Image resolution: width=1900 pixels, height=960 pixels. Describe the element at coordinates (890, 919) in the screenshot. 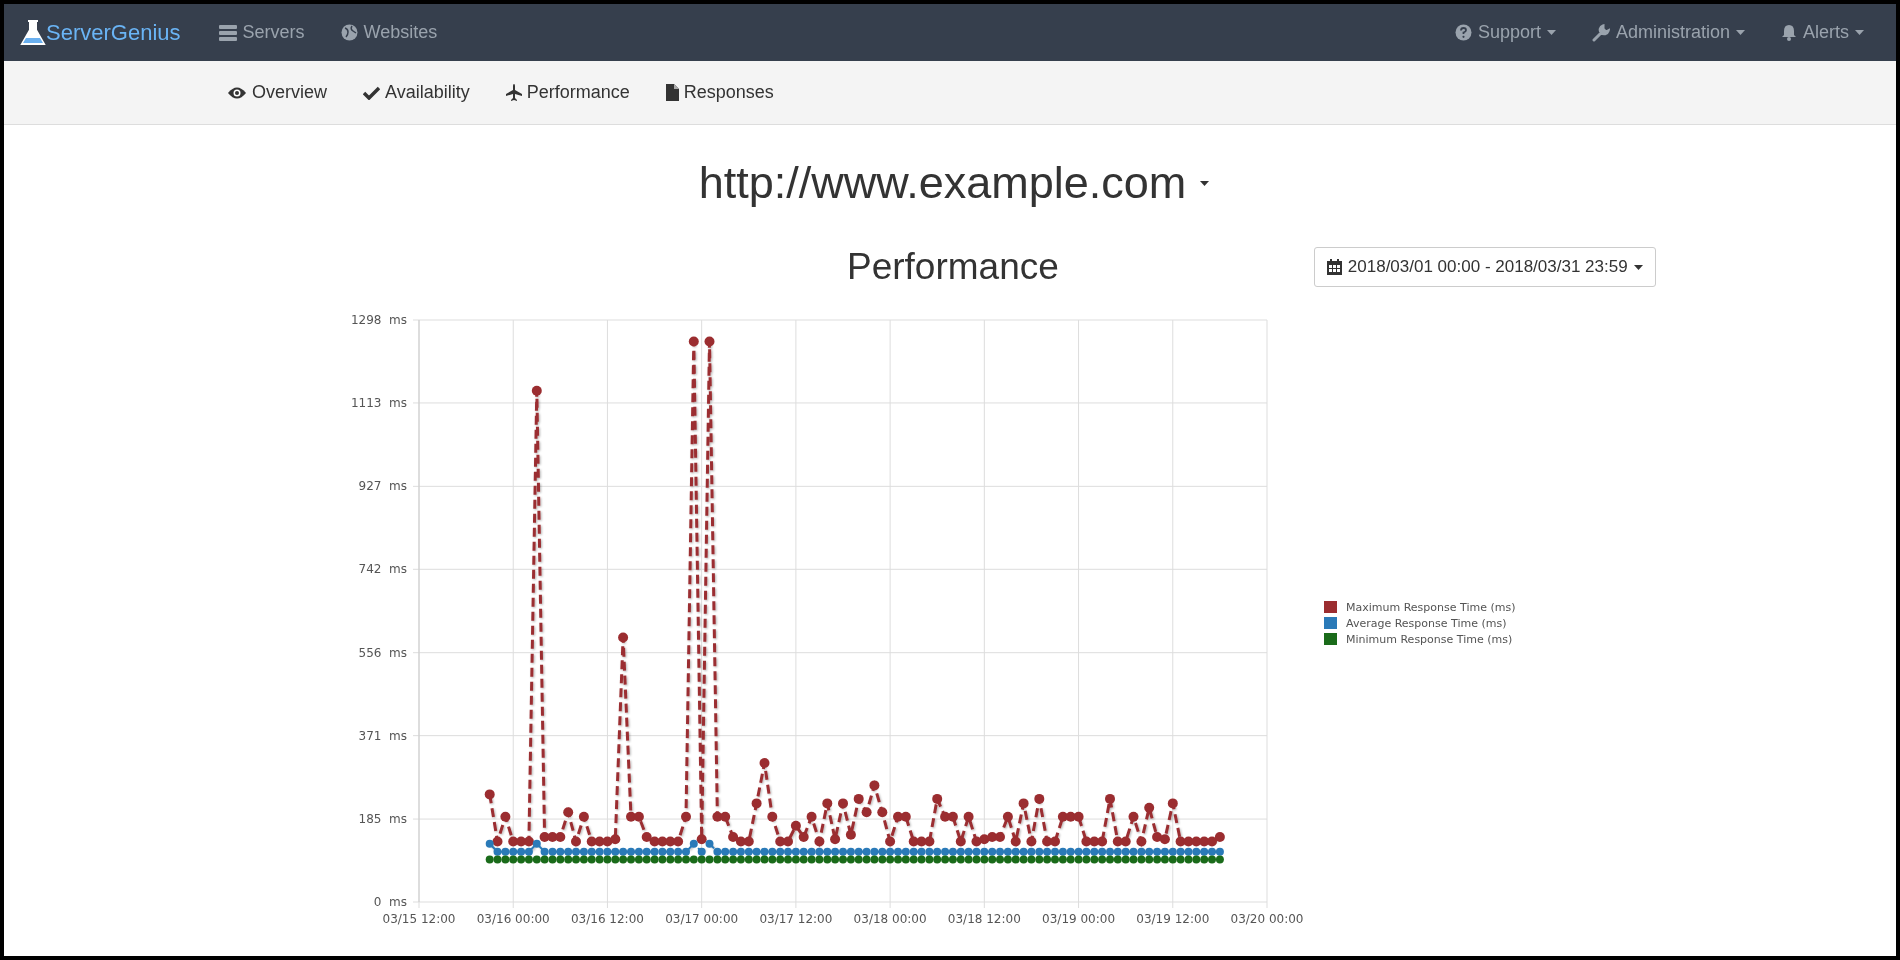

I see `axis-label: 03/18 00:00` at that location.